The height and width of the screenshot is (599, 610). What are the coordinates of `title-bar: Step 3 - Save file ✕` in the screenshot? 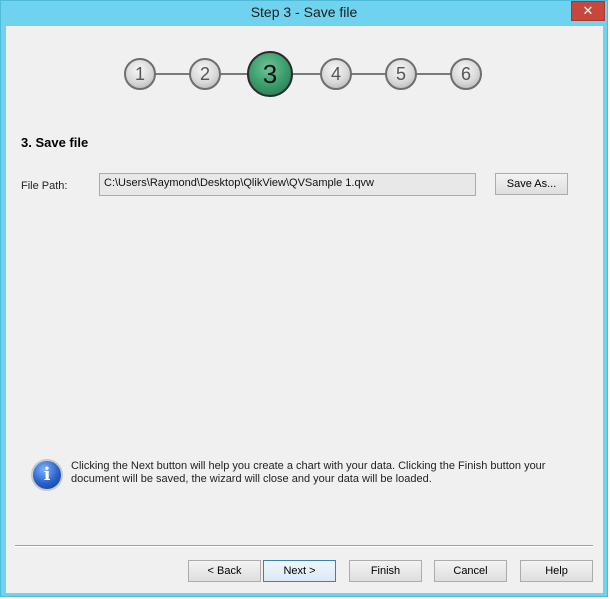 It's located at (304, 13).